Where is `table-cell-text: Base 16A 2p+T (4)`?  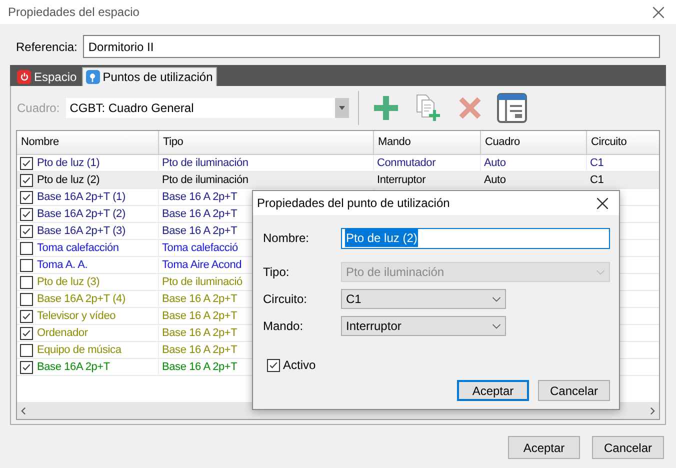
table-cell-text: Base 16A 2p+T (4) is located at coordinates (81, 299).